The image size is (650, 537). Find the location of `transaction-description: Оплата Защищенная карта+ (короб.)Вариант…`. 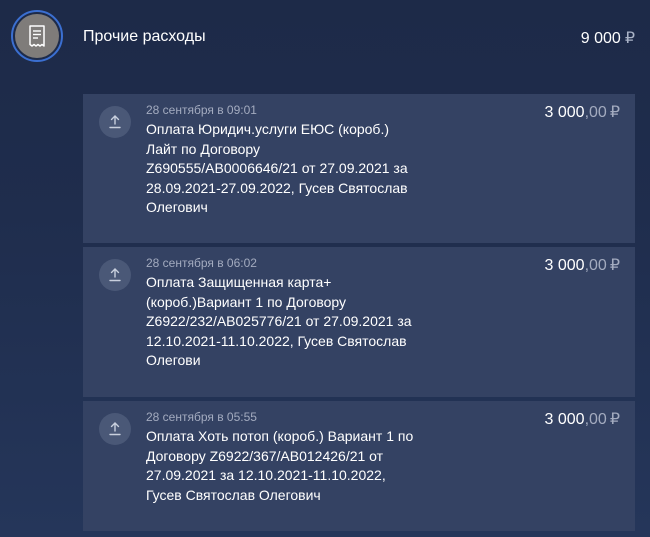

transaction-description: Оплата Защищенная карта+ (короб.)Вариант… is located at coordinates (279, 321).